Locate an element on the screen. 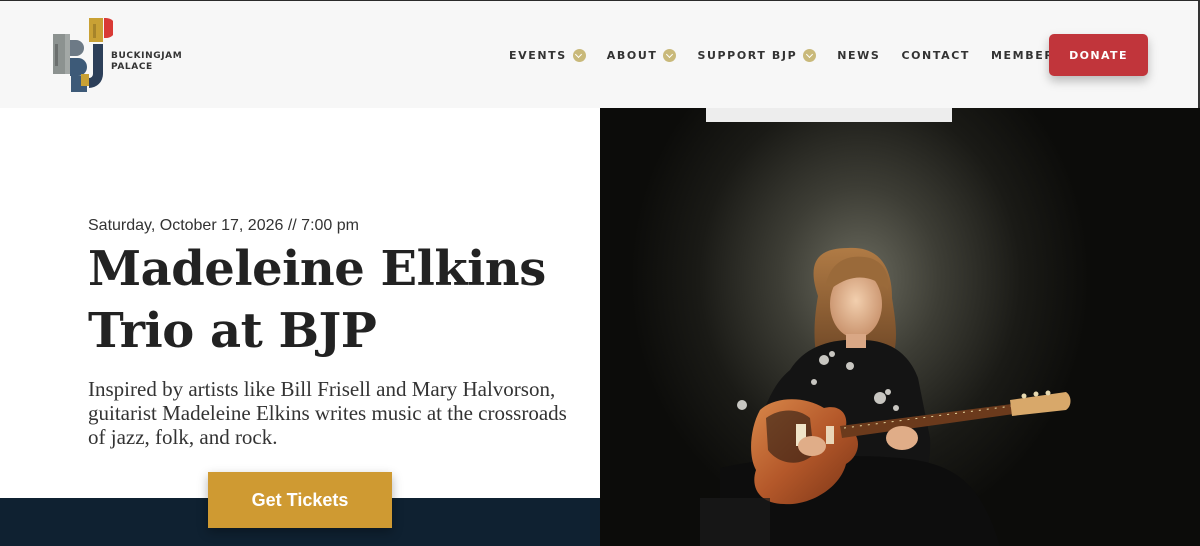  logo-text-line2: PALACE is located at coordinates (132, 67).